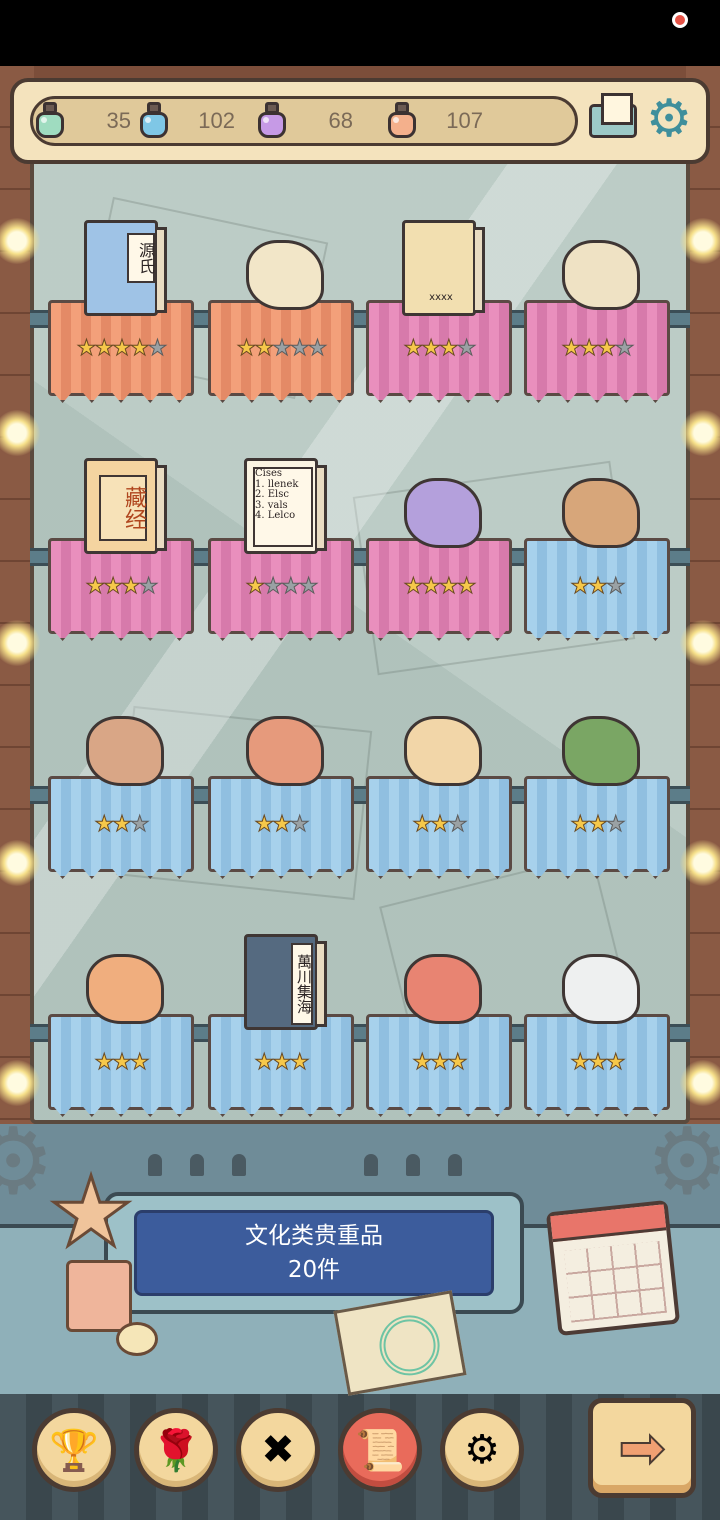 The width and height of the screenshot is (720, 1520). Describe the element at coordinates (176, 1450) in the screenshot. I see `nav-button-rose: 🌹` at that location.